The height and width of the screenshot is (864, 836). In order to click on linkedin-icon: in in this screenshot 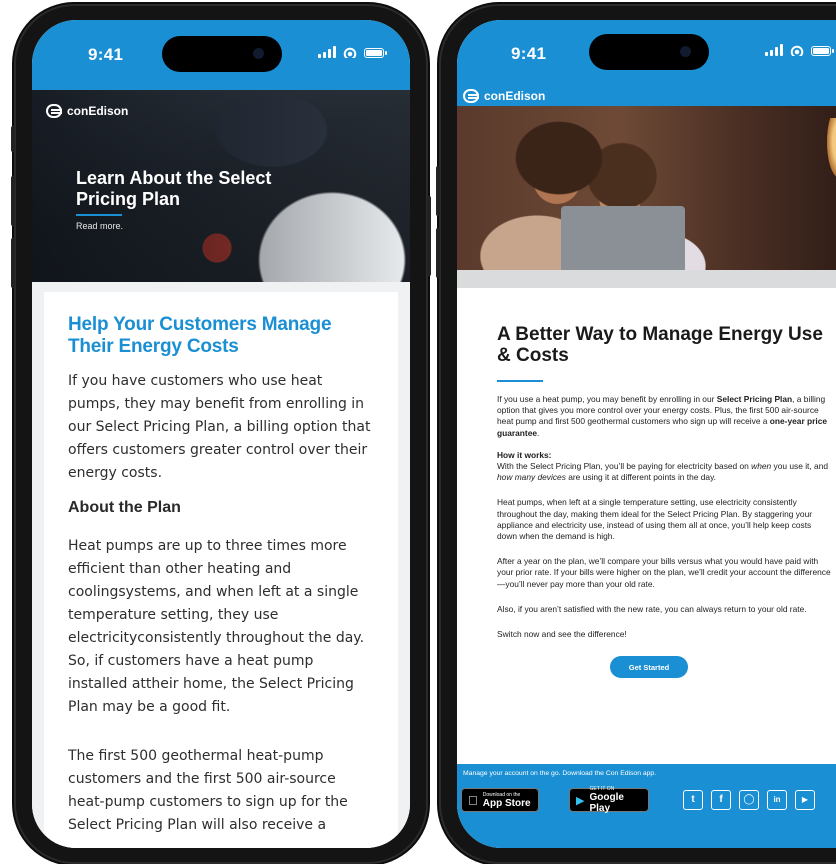, I will do `click(777, 800)`.